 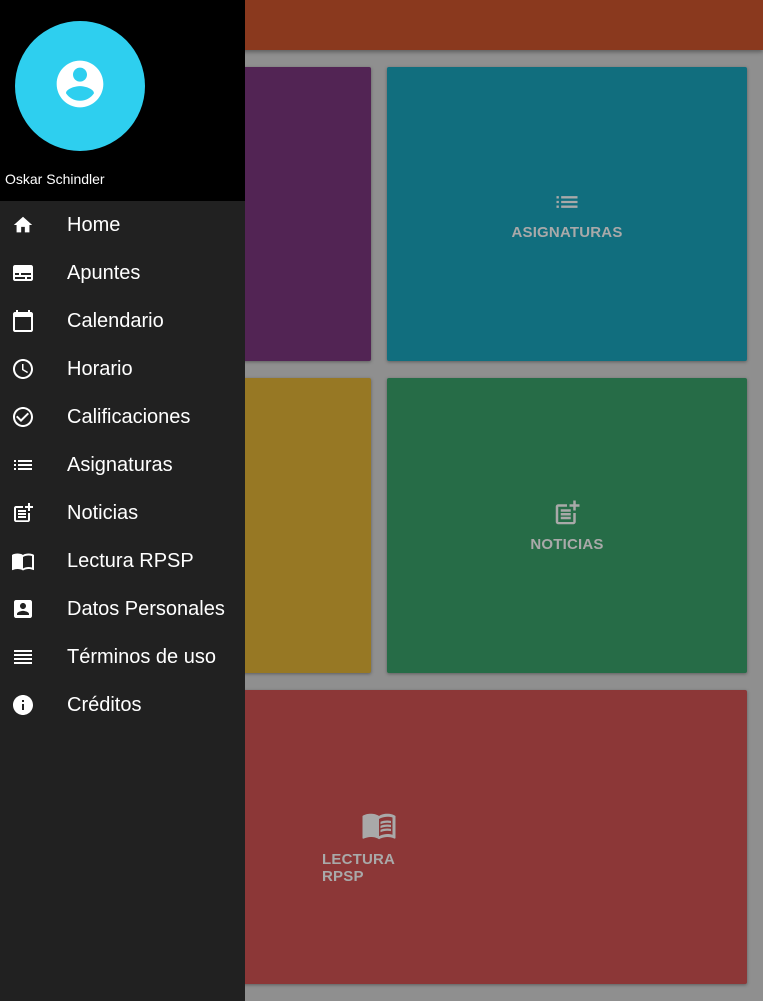 I want to click on menu-item-horario: Horario, so click(x=122, y=369).